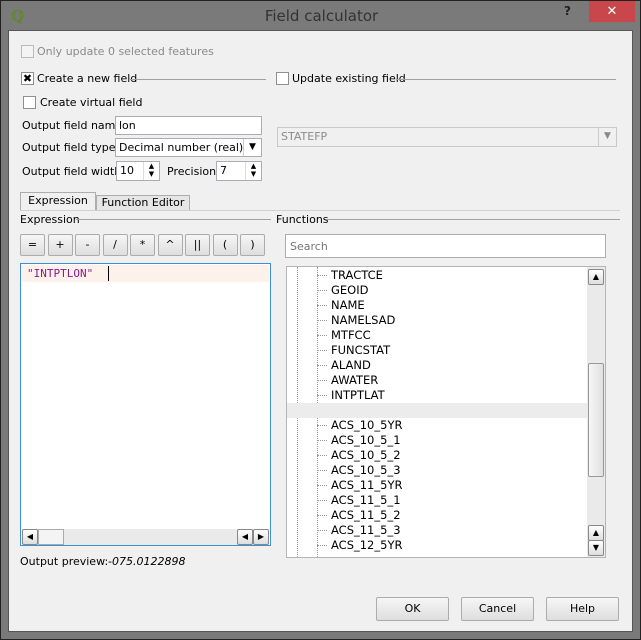 Image resolution: width=641 pixels, height=640 pixels. Describe the element at coordinates (497, 609) in the screenshot. I see `cancel-button: Cancel` at that location.